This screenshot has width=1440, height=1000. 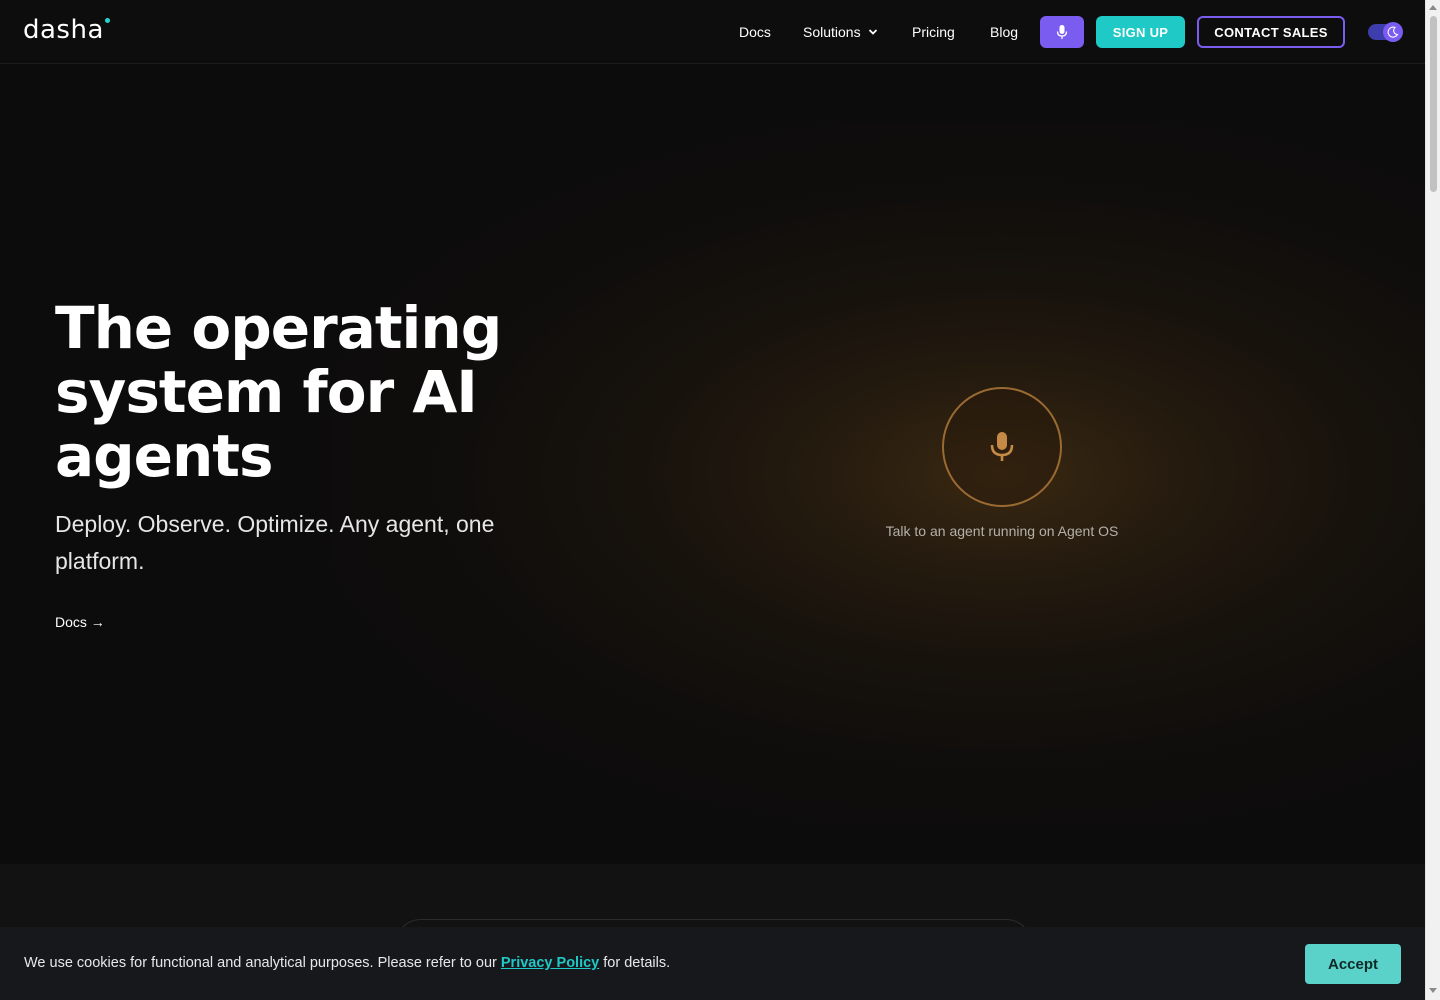 What do you see at coordinates (278, 392) in the screenshot?
I see `hero-title: The operating system for AI agents` at bounding box center [278, 392].